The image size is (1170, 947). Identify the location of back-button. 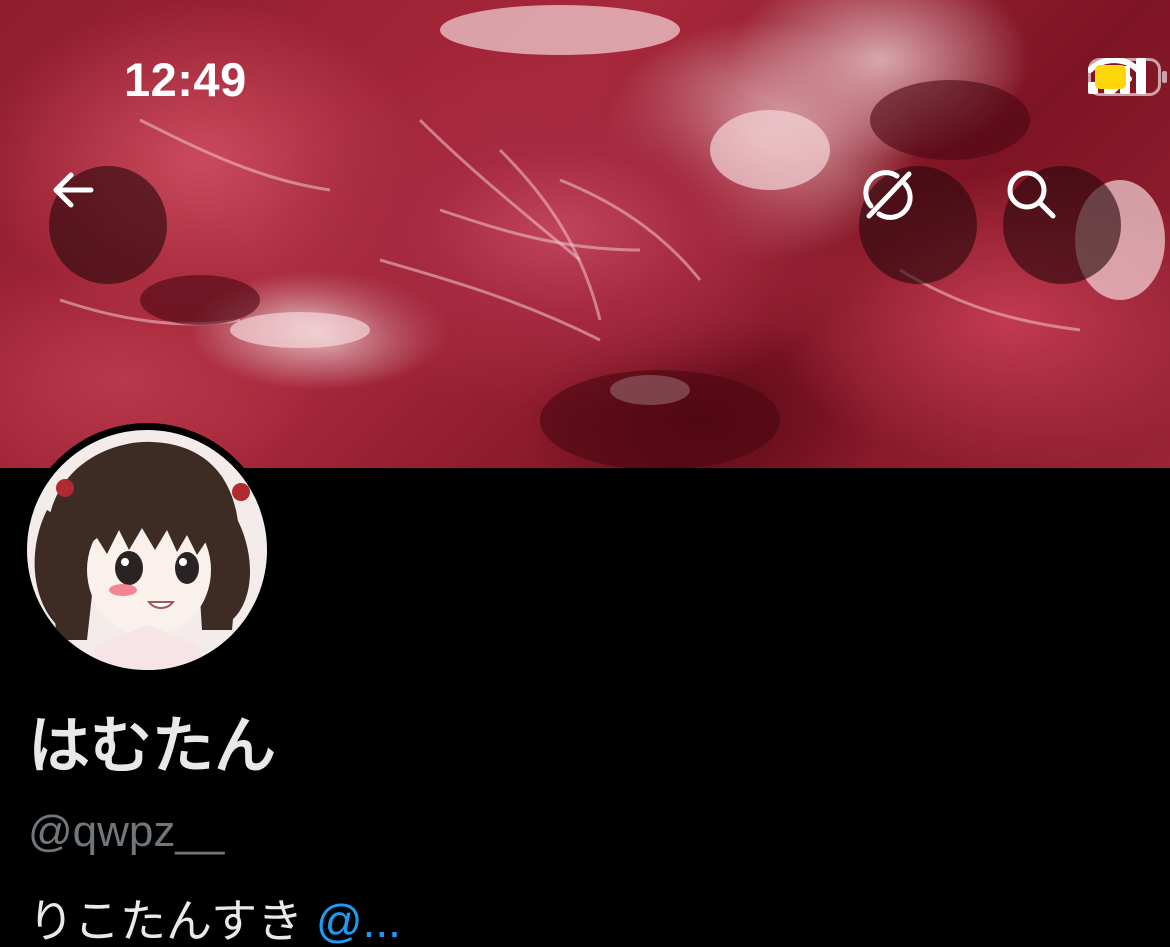
(108, 225).